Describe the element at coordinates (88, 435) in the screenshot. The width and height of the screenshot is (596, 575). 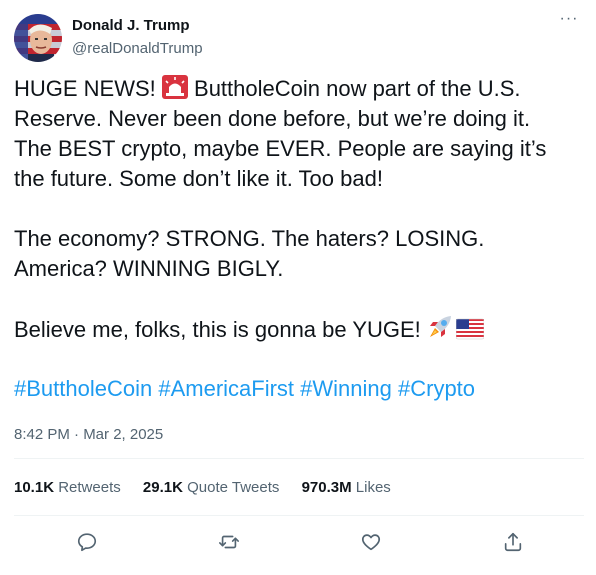
I see `tweet-timestamp: 8:42 PM · Mar 2, 2025` at that location.